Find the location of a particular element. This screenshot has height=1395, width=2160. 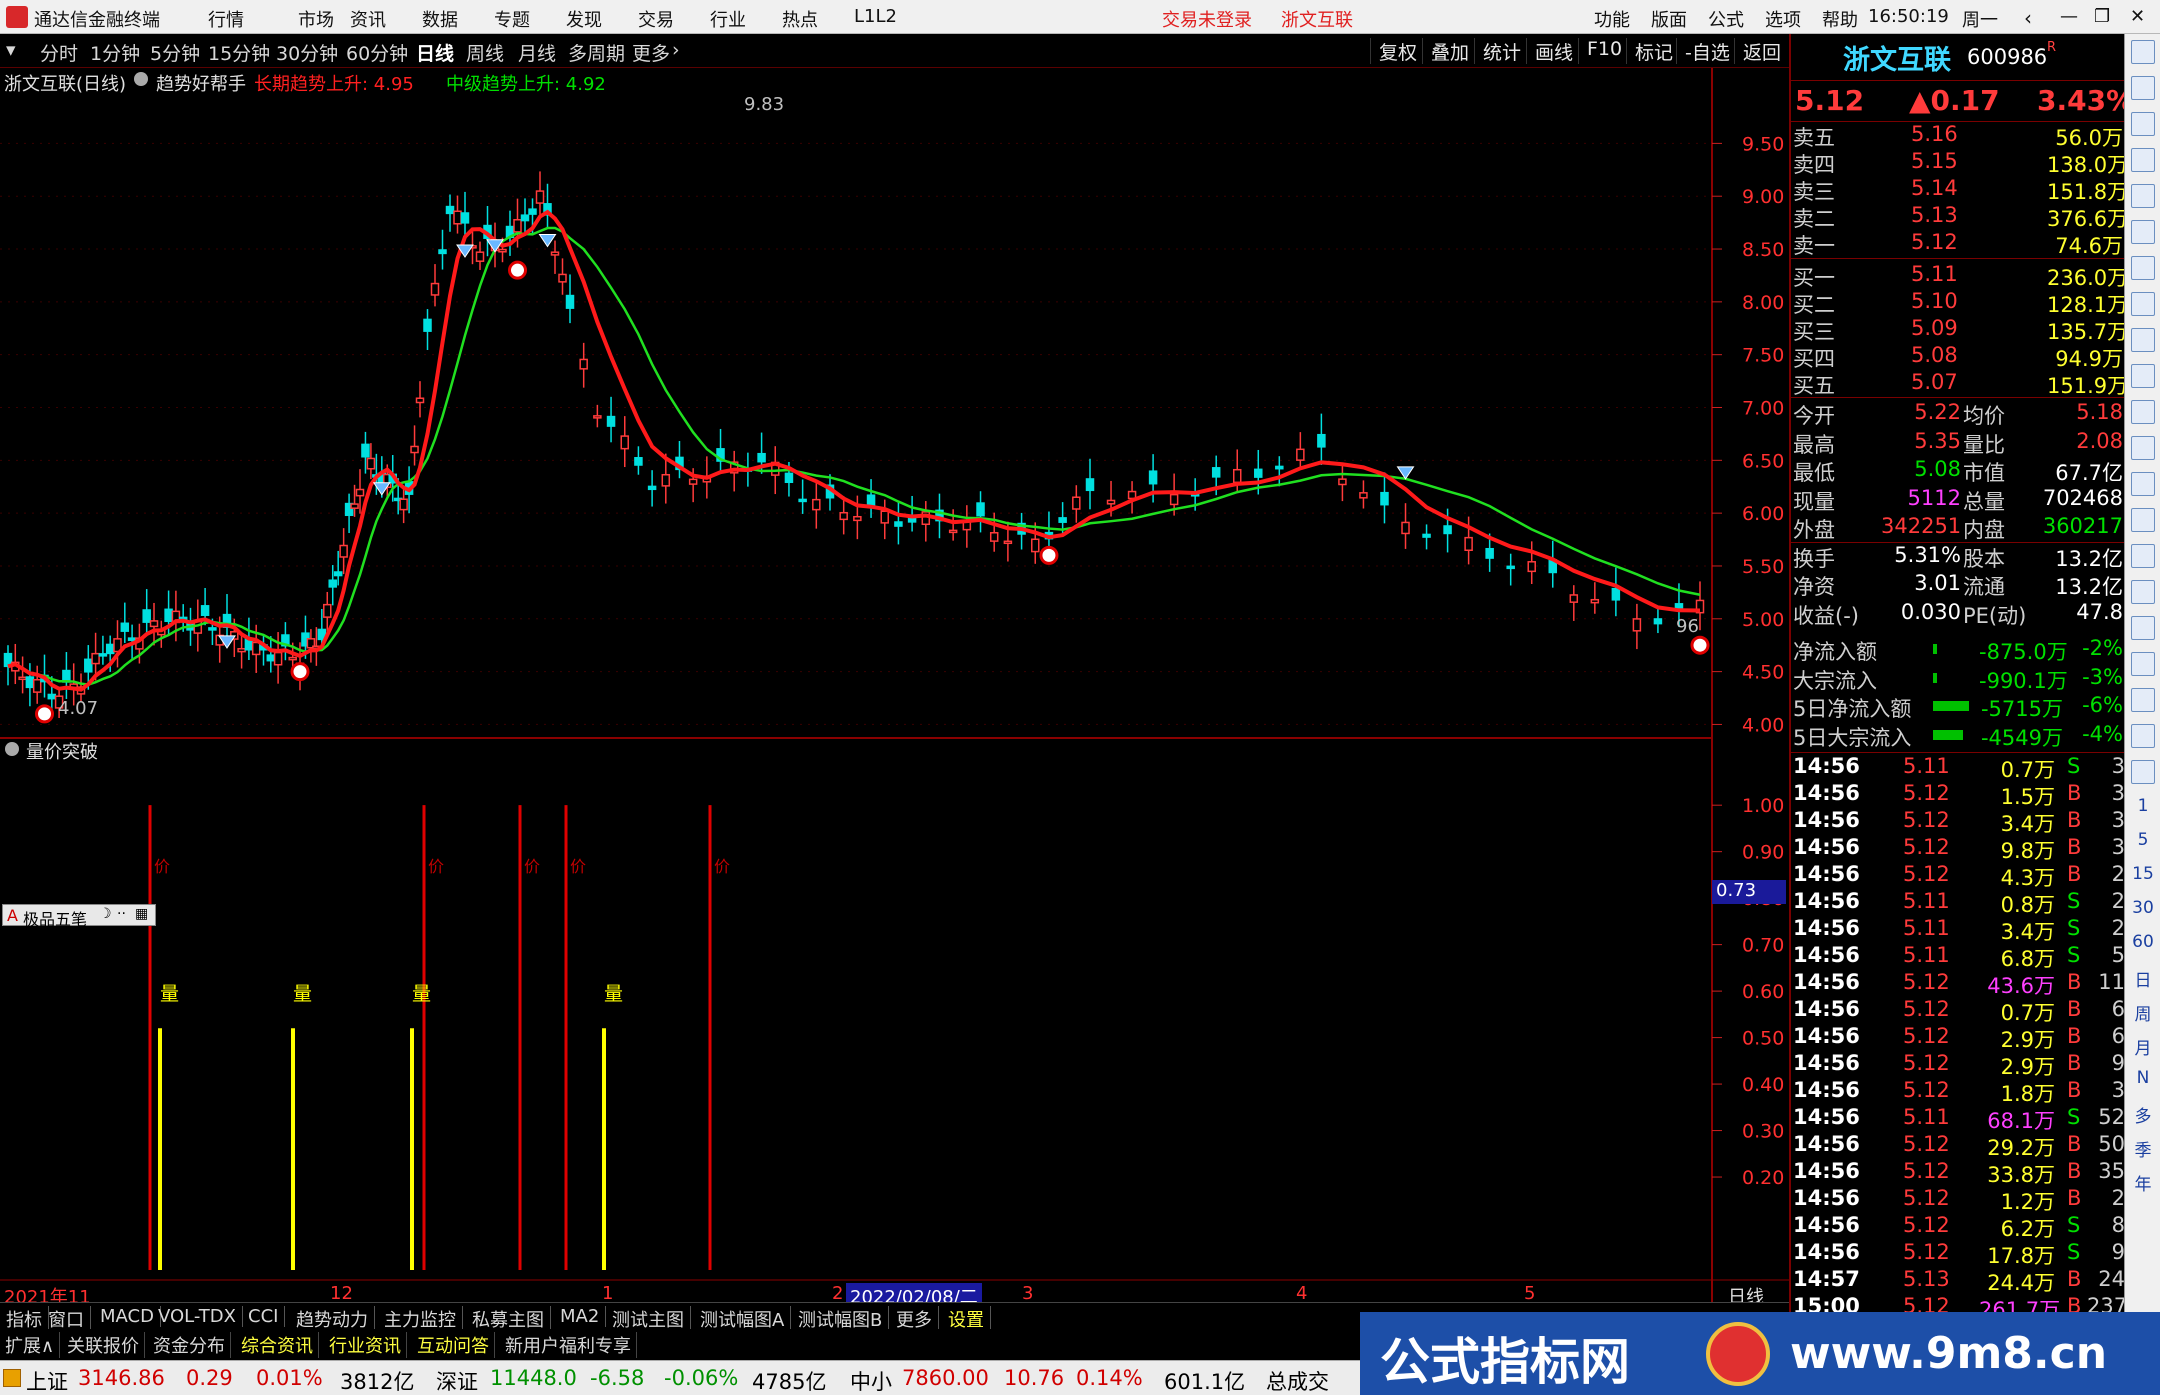

sidebar-period-6: 周 is located at coordinates (2142, 1012).